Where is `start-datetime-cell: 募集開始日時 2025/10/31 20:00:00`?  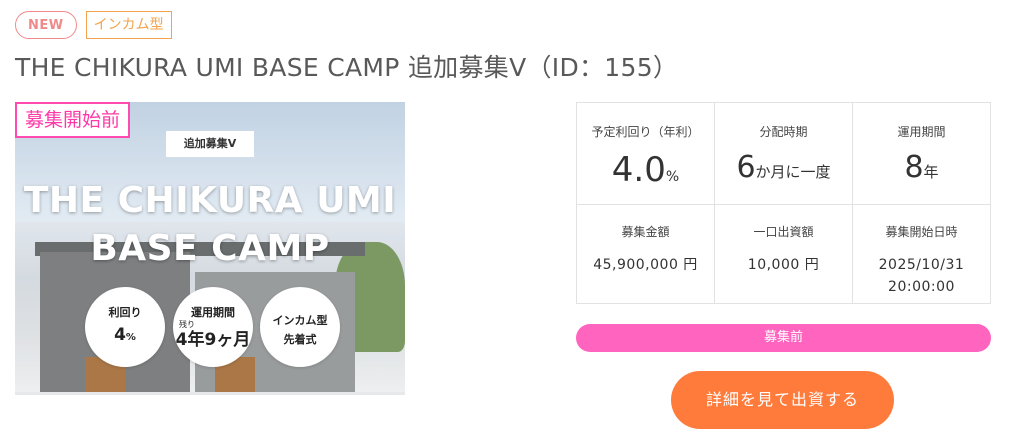 start-datetime-cell: 募集開始日時 2025/10/31 20:00:00 is located at coordinates (921, 254).